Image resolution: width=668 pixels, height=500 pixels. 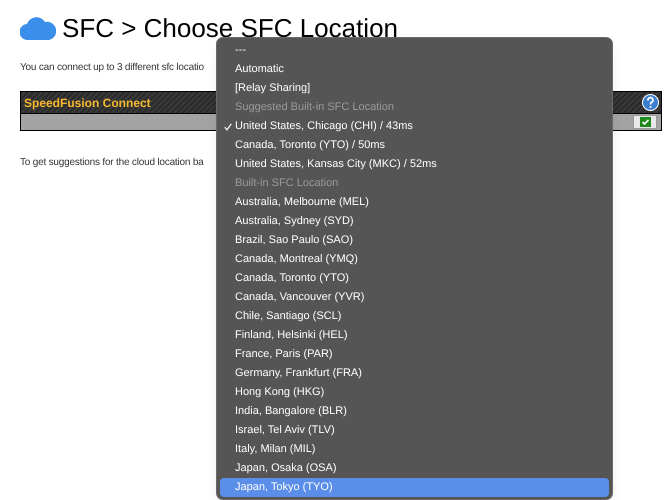 What do you see at coordinates (87, 103) in the screenshot?
I see `table-title: SpeedFusion Connect` at bounding box center [87, 103].